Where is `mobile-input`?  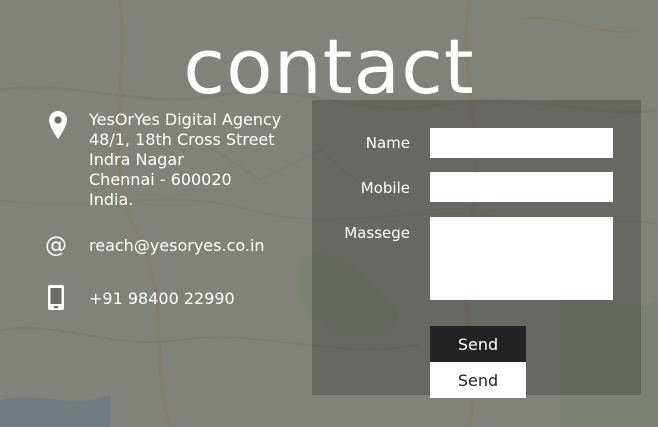 mobile-input is located at coordinates (521, 187).